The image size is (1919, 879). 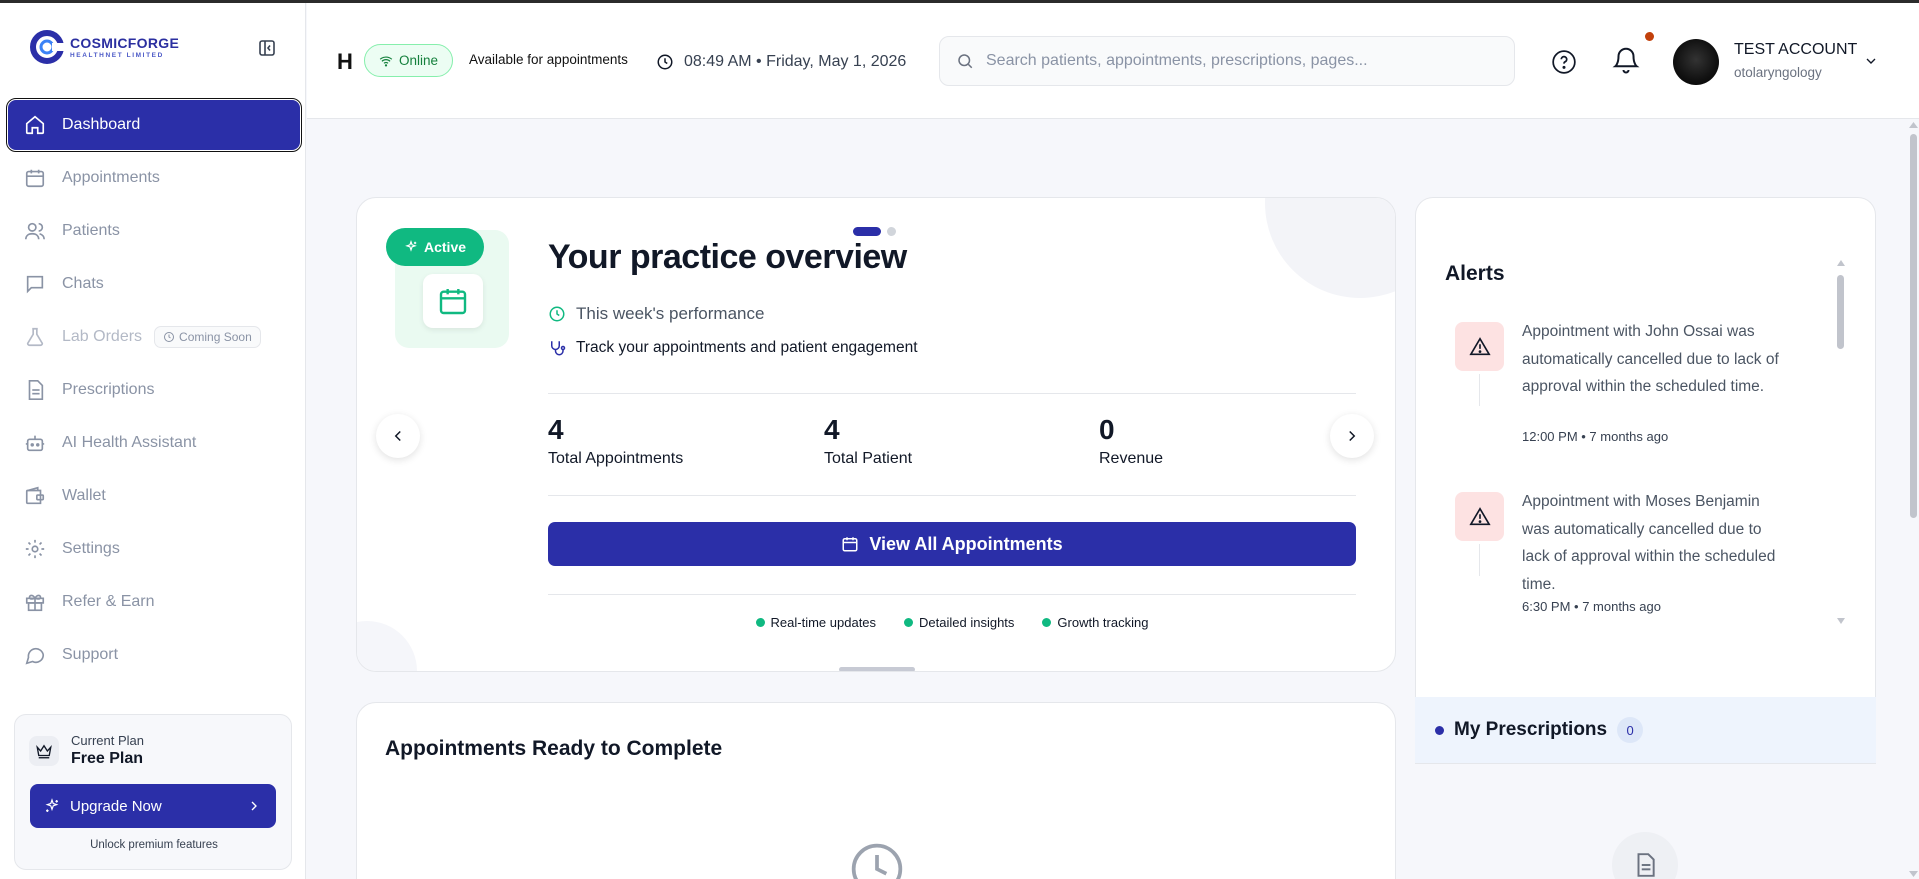 What do you see at coordinates (1095, 622) in the screenshot?
I see `feature-item: Growth tracking` at bounding box center [1095, 622].